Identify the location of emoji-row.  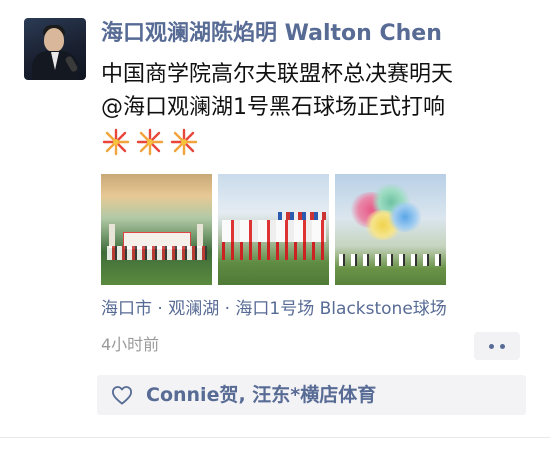
(150, 142).